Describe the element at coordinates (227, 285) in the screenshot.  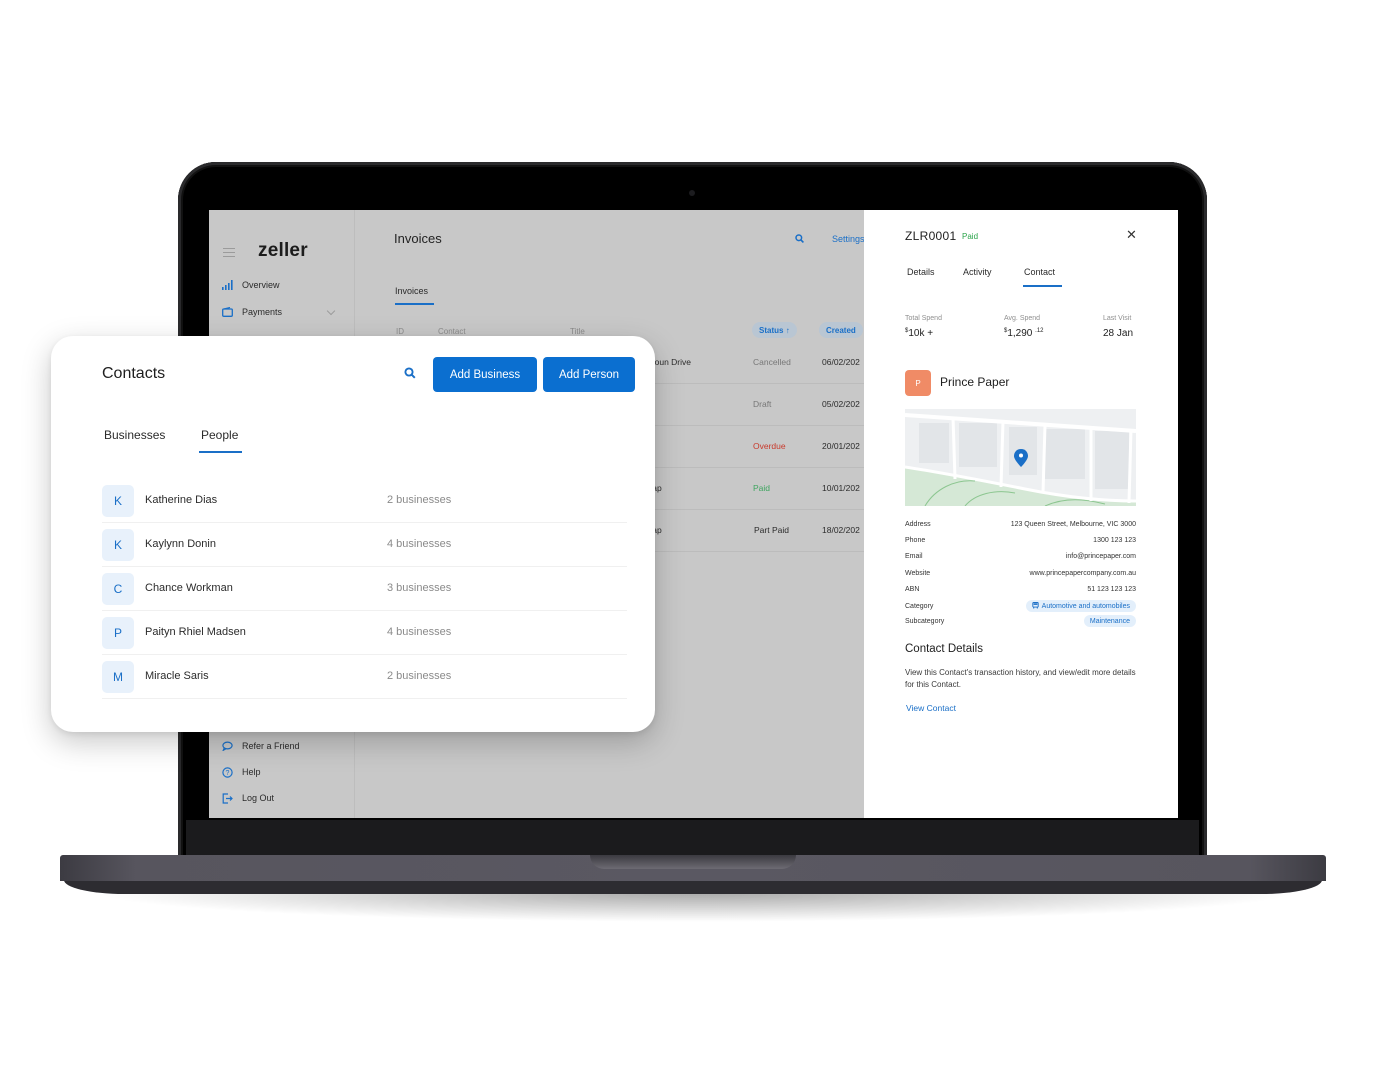
I see `bar-chart-icon` at that location.